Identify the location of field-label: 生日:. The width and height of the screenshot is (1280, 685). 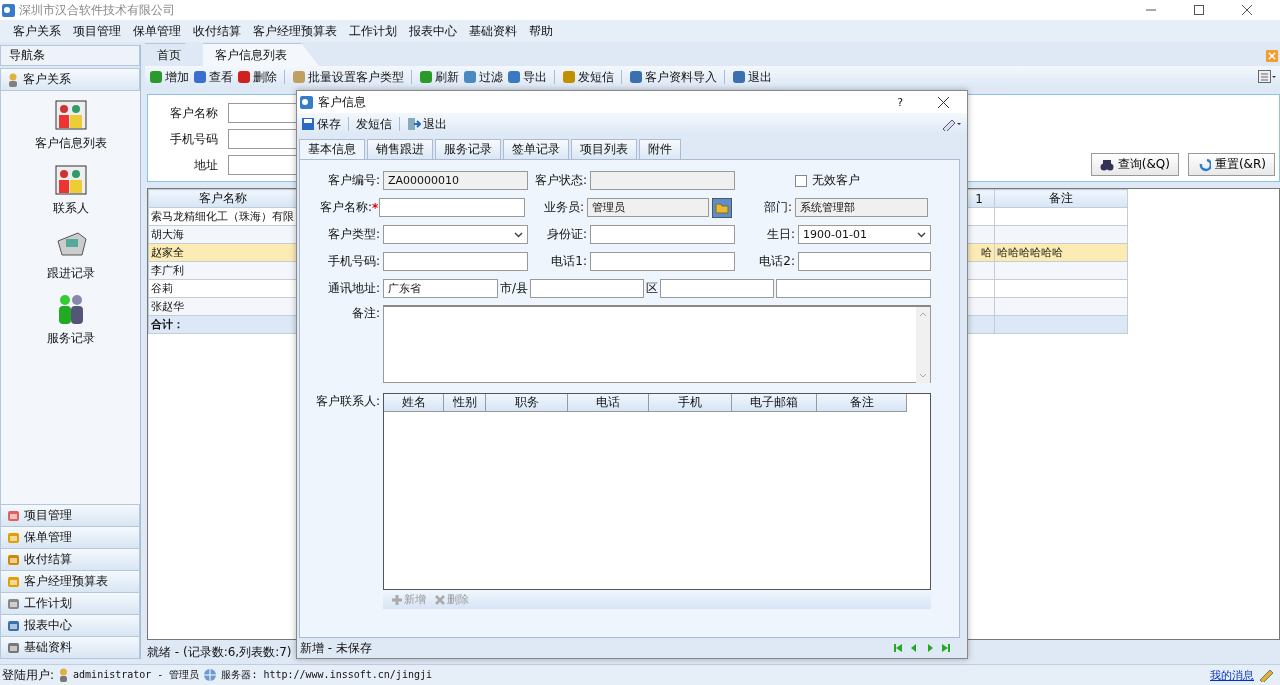
(780, 234).